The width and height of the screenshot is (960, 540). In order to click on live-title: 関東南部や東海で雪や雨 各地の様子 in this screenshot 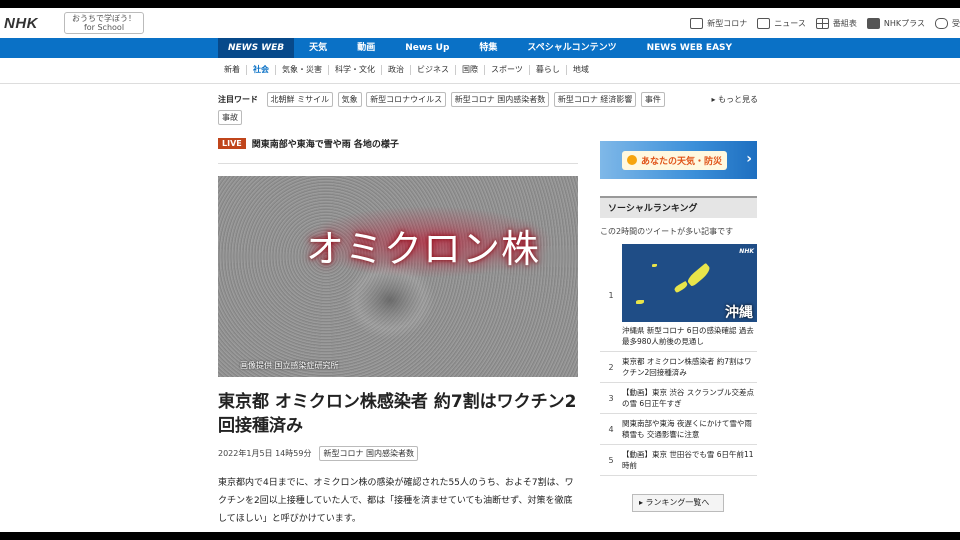, I will do `click(325, 145)`.